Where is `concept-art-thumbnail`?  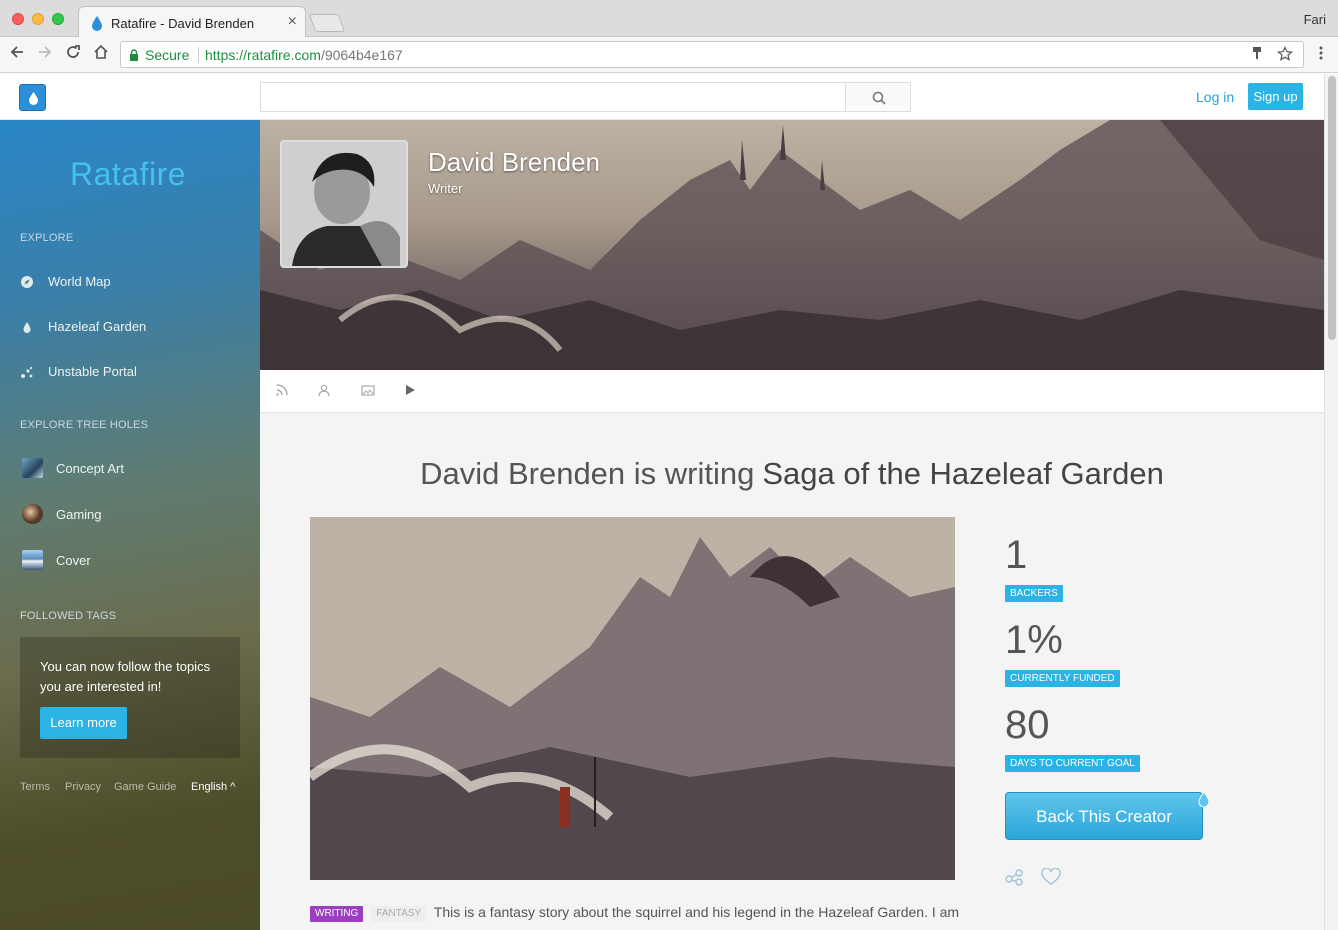 concept-art-thumbnail is located at coordinates (32, 468).